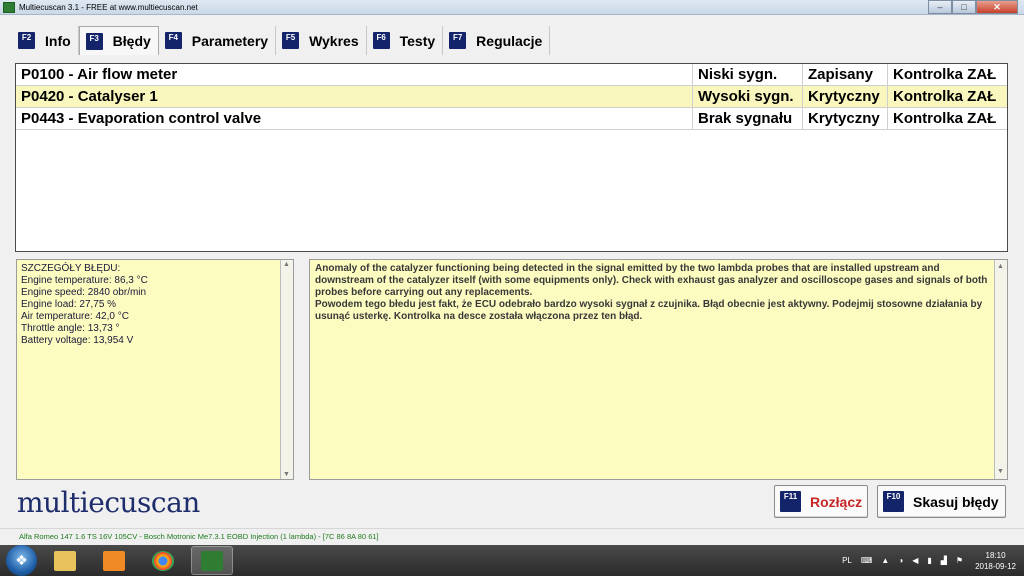 This screenshot has height=576, width=1024. Describe the element at coordinates (790, 501) in the screenshot. I see `f11-key-icon: F11` at that location.